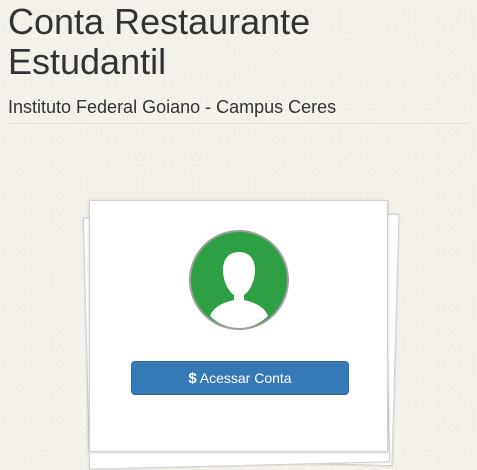 The width and height of the screenshot is (477, 470). What do you see at coordinates (172, 107) in the screenshot?
I see `page-subtitle: Instituto Federal Goiano - Campus Ceres` at bounding box center [172, 107].